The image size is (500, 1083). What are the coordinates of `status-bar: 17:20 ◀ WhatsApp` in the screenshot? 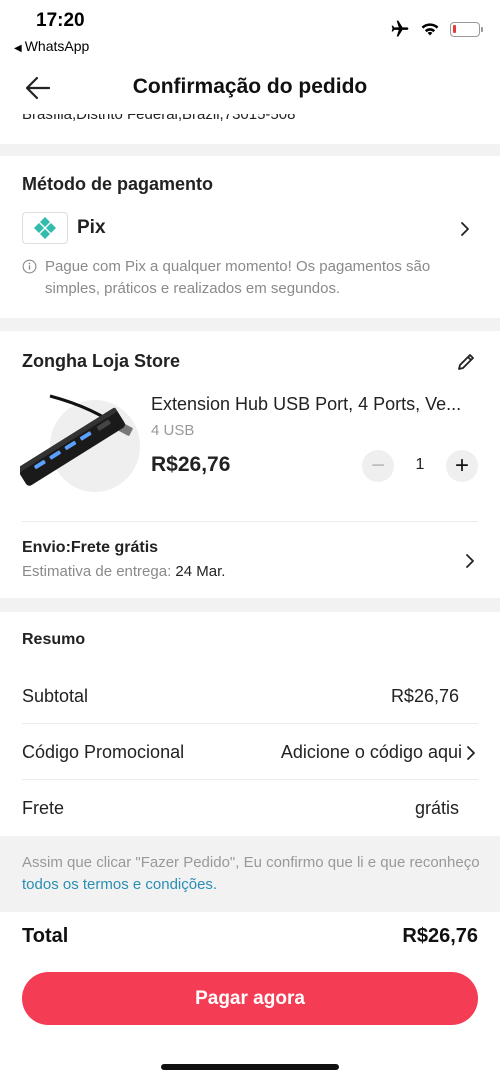 It's located at (250, 31).